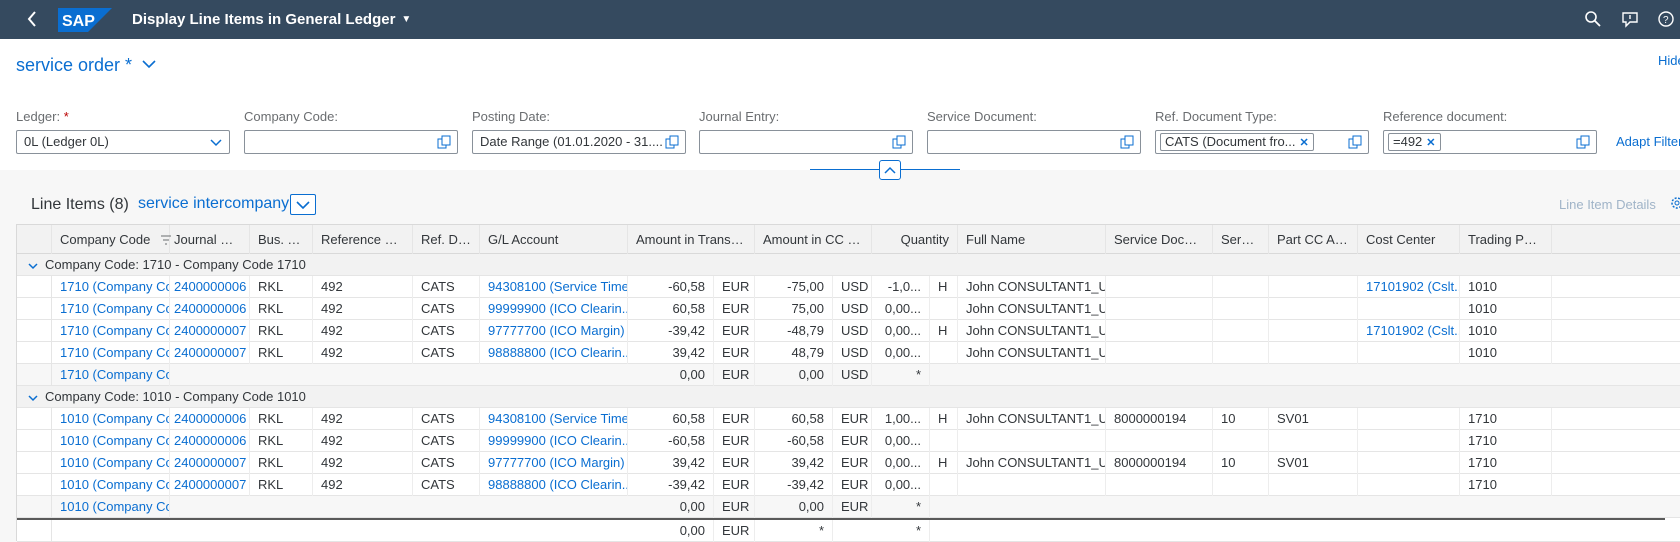 Image resolution: width=1680 pixels, height=542 pixels. What do you see at coordinates (848, 397) in the screenshot?
I see `group-header-row: Company Code: 1010 - Company Code 1010` at bounding box center [848, 397].